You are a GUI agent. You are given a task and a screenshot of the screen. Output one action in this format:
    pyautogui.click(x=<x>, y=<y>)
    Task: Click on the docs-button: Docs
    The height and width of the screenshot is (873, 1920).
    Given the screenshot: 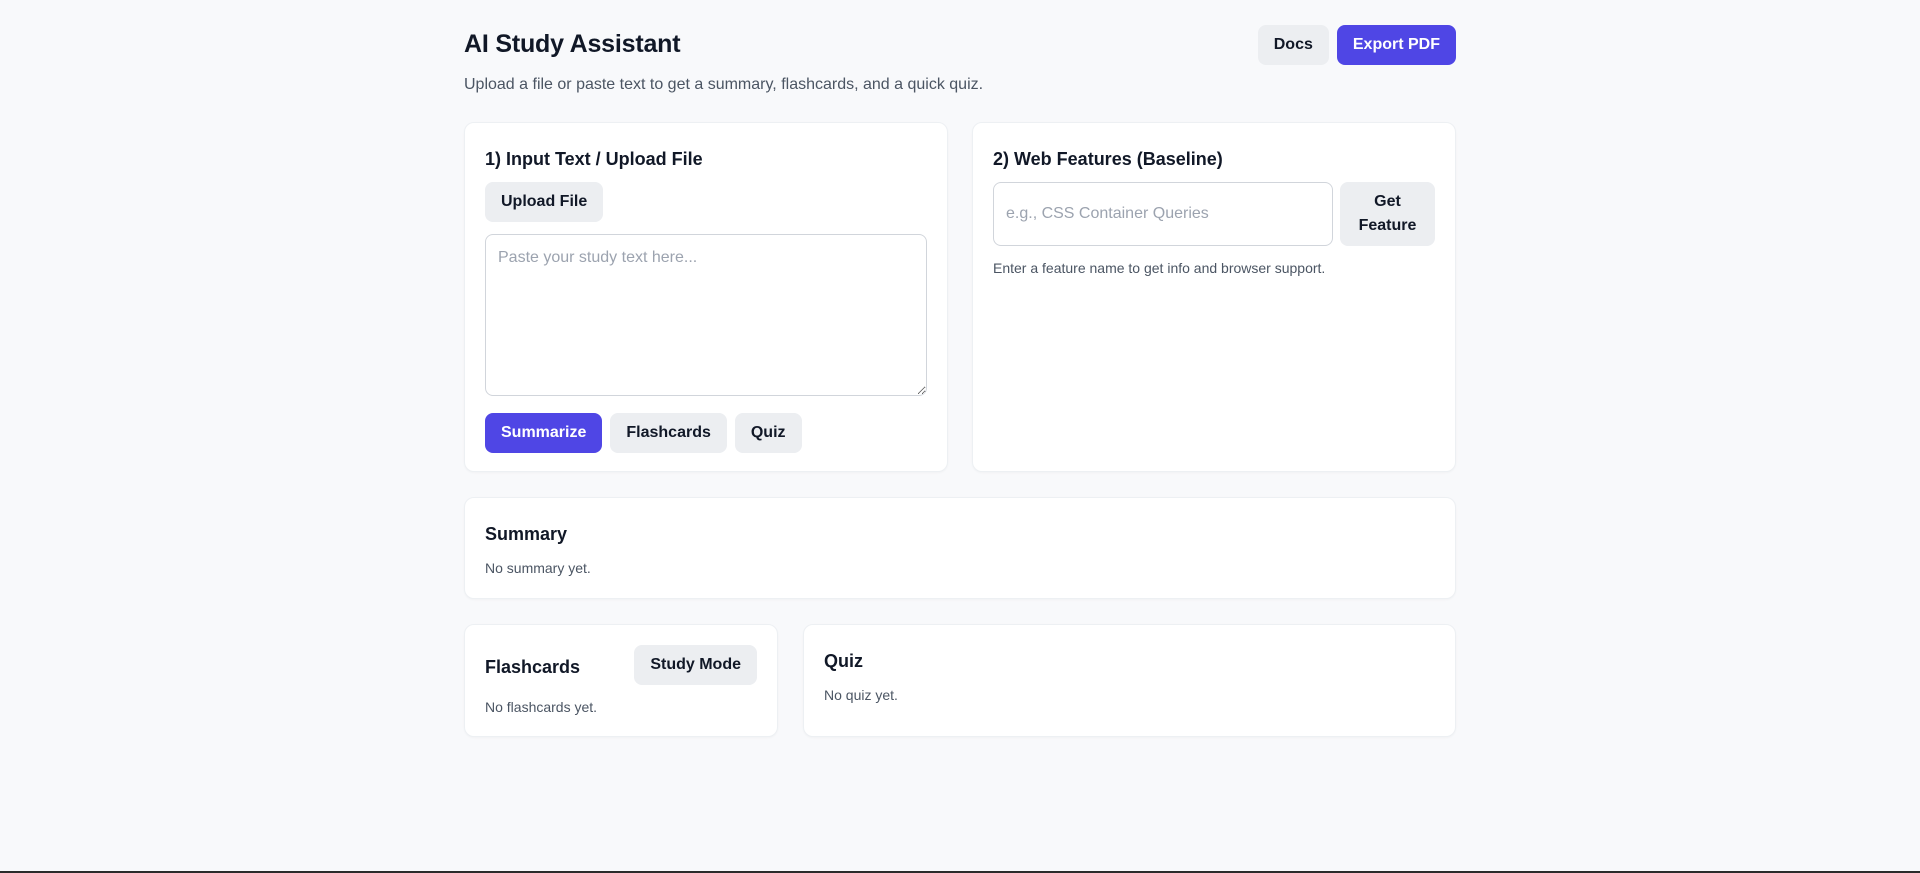 What is the action you would take?
    pyautogui.click(x=1293, y=45)
    